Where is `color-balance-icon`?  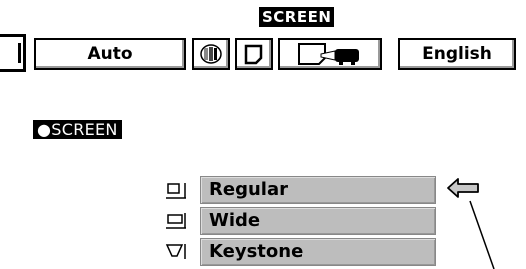
color-balance-icon is located at coordinates (211, 54).